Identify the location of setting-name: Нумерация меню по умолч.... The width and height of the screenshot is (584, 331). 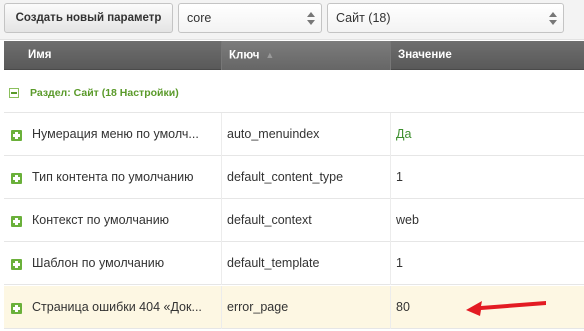
(127, 134).